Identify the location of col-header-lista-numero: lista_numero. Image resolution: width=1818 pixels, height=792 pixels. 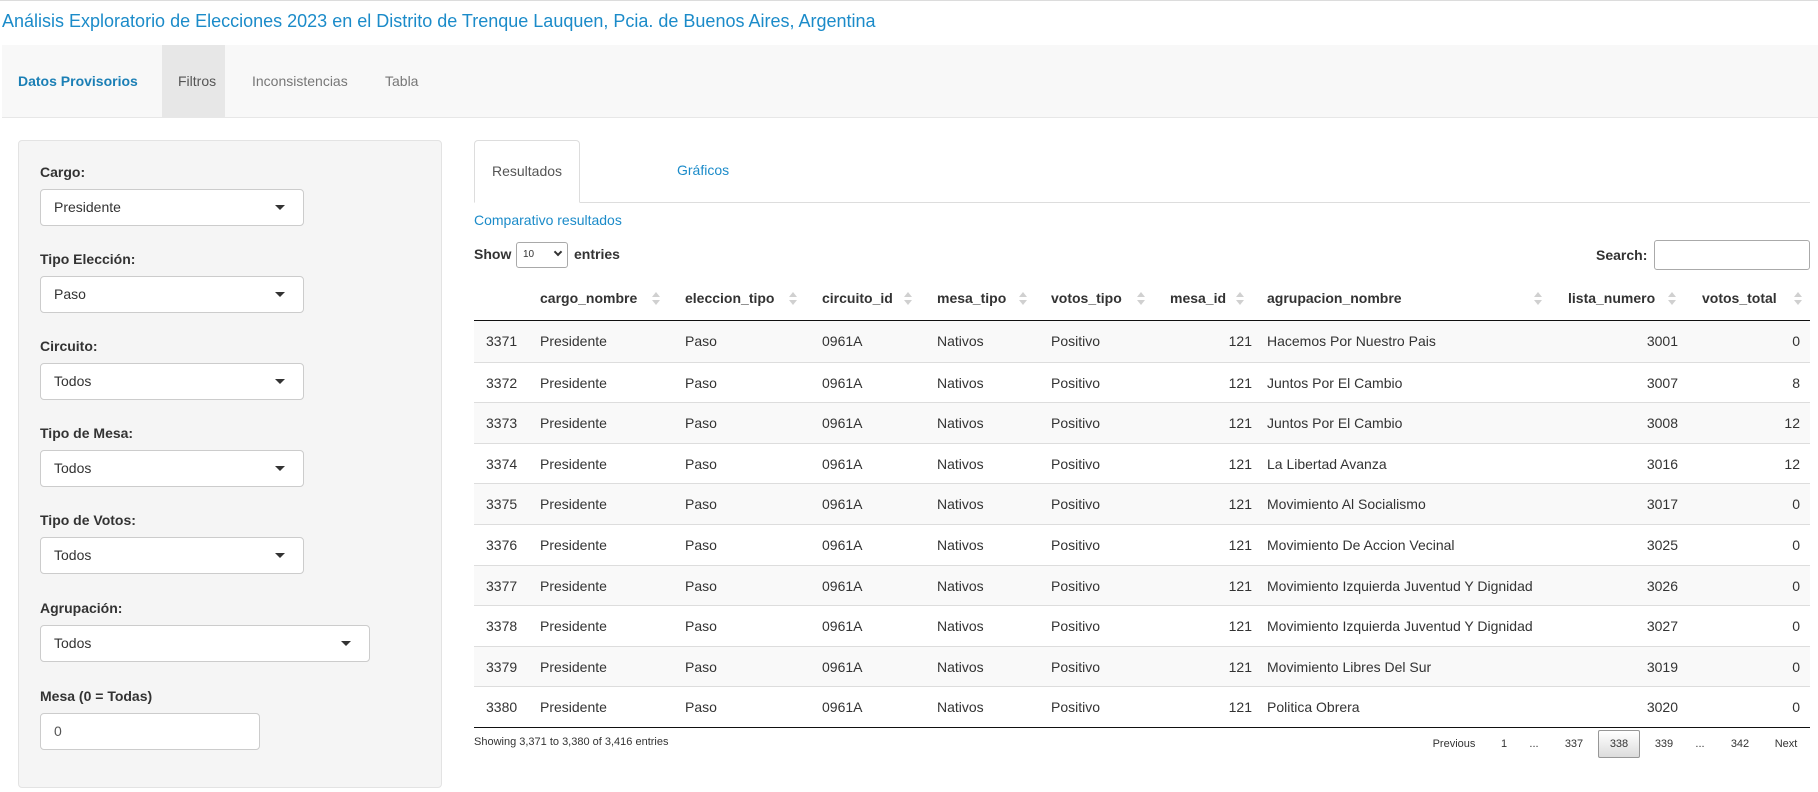
(1611, 299).